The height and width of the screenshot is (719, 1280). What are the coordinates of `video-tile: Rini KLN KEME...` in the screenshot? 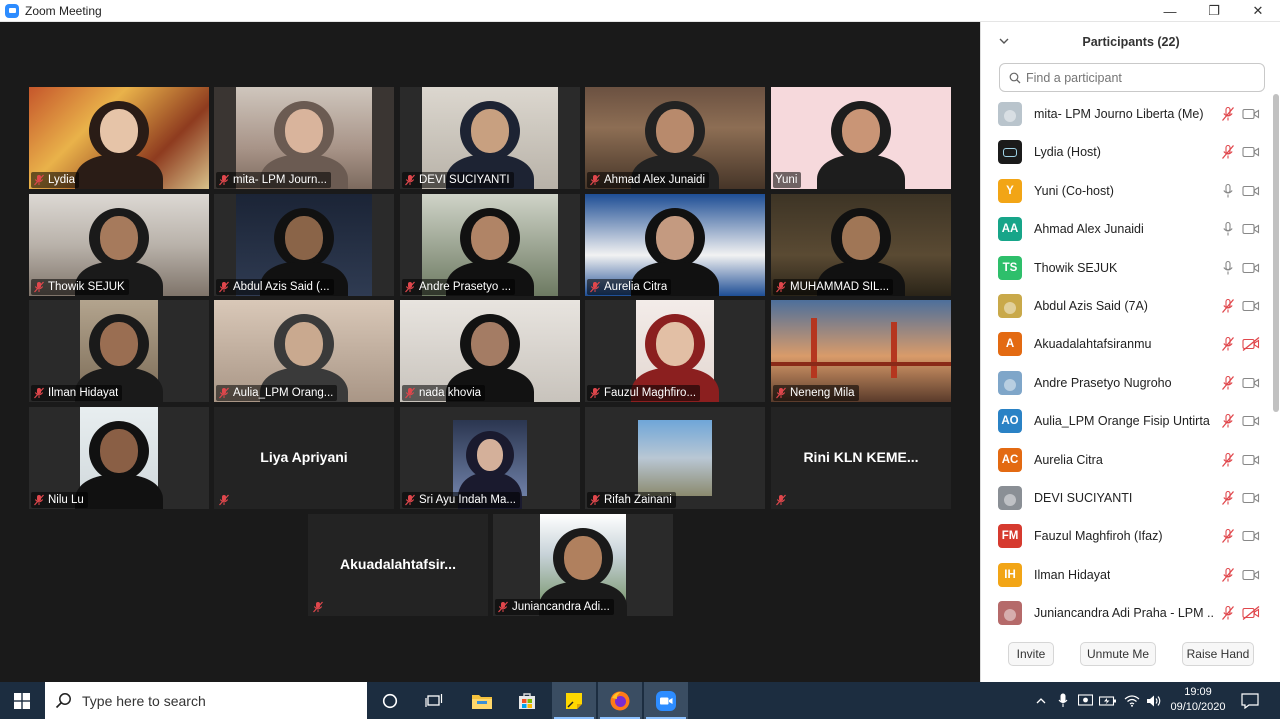 It's located at (861, 458).